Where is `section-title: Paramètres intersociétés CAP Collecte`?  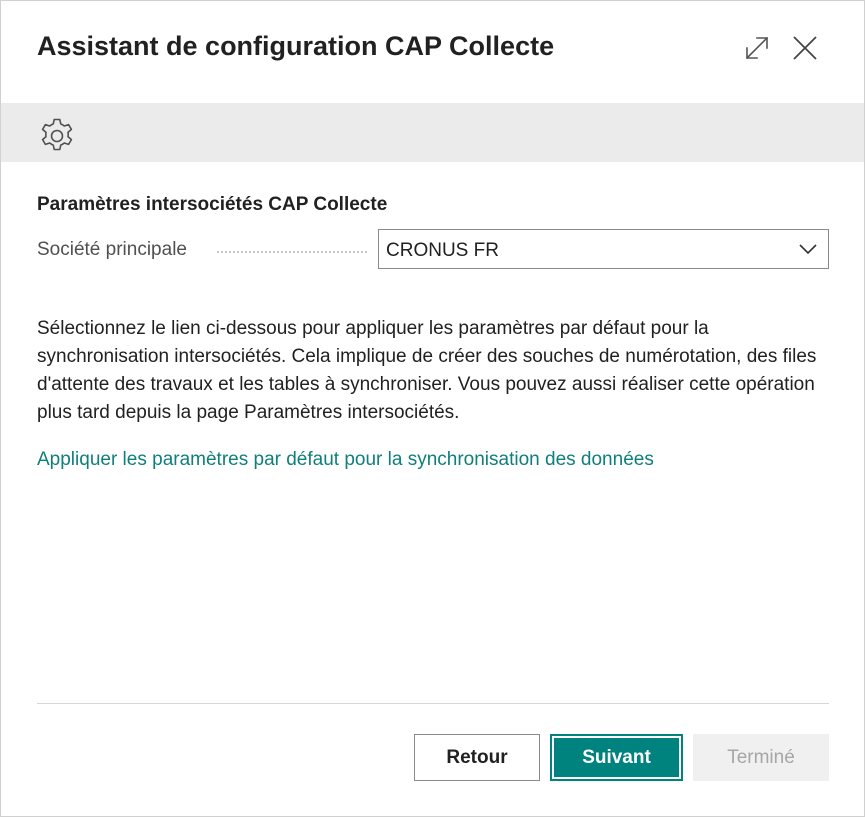
section-title: Paramètres intersociétés CAP Collecte is located at coordinates (212, 204).